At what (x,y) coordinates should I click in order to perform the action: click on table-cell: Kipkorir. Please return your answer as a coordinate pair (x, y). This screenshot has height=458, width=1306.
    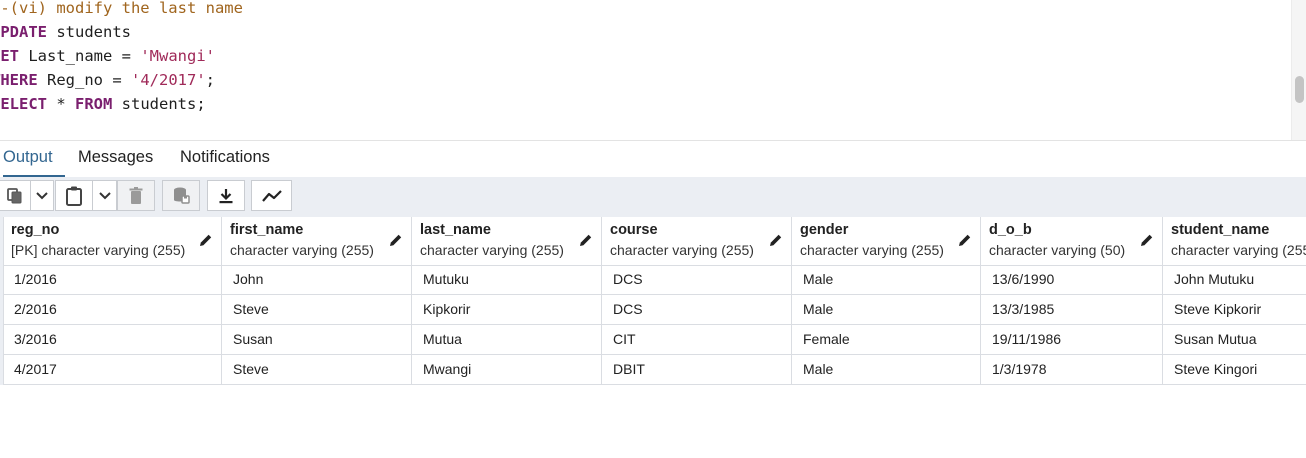
    Looking at the image, I should click on (507, 309).